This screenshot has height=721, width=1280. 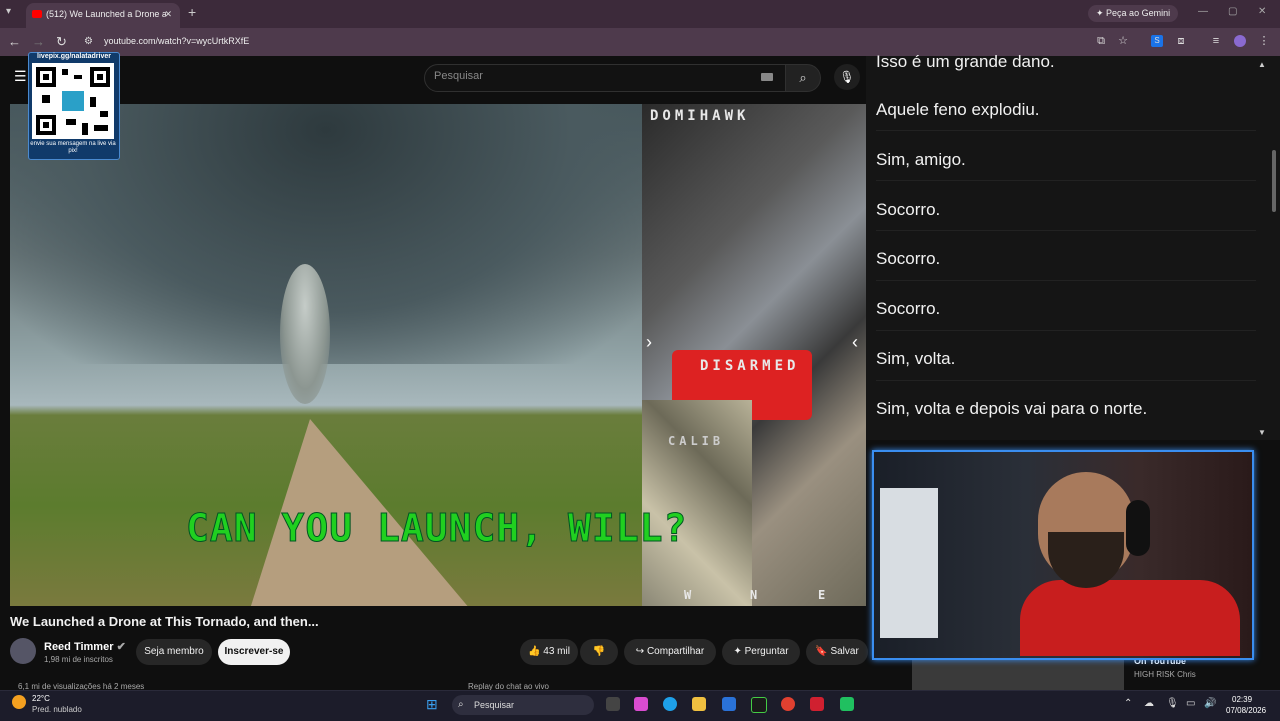 I want to click on hud-calib: CALIB, so click(x=696, y=441).